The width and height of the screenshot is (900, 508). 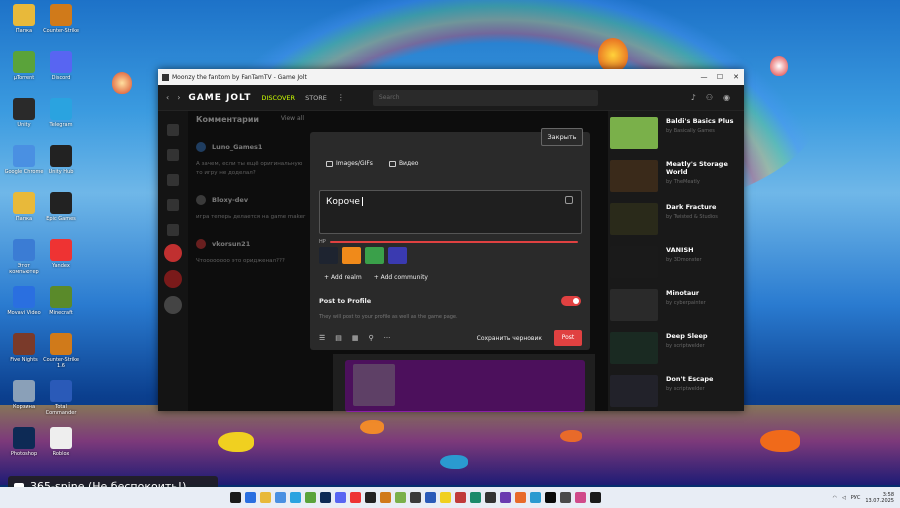 I want to click on game-list-item: Don't Escape by scriptwelder, so click(x=675, y=393).